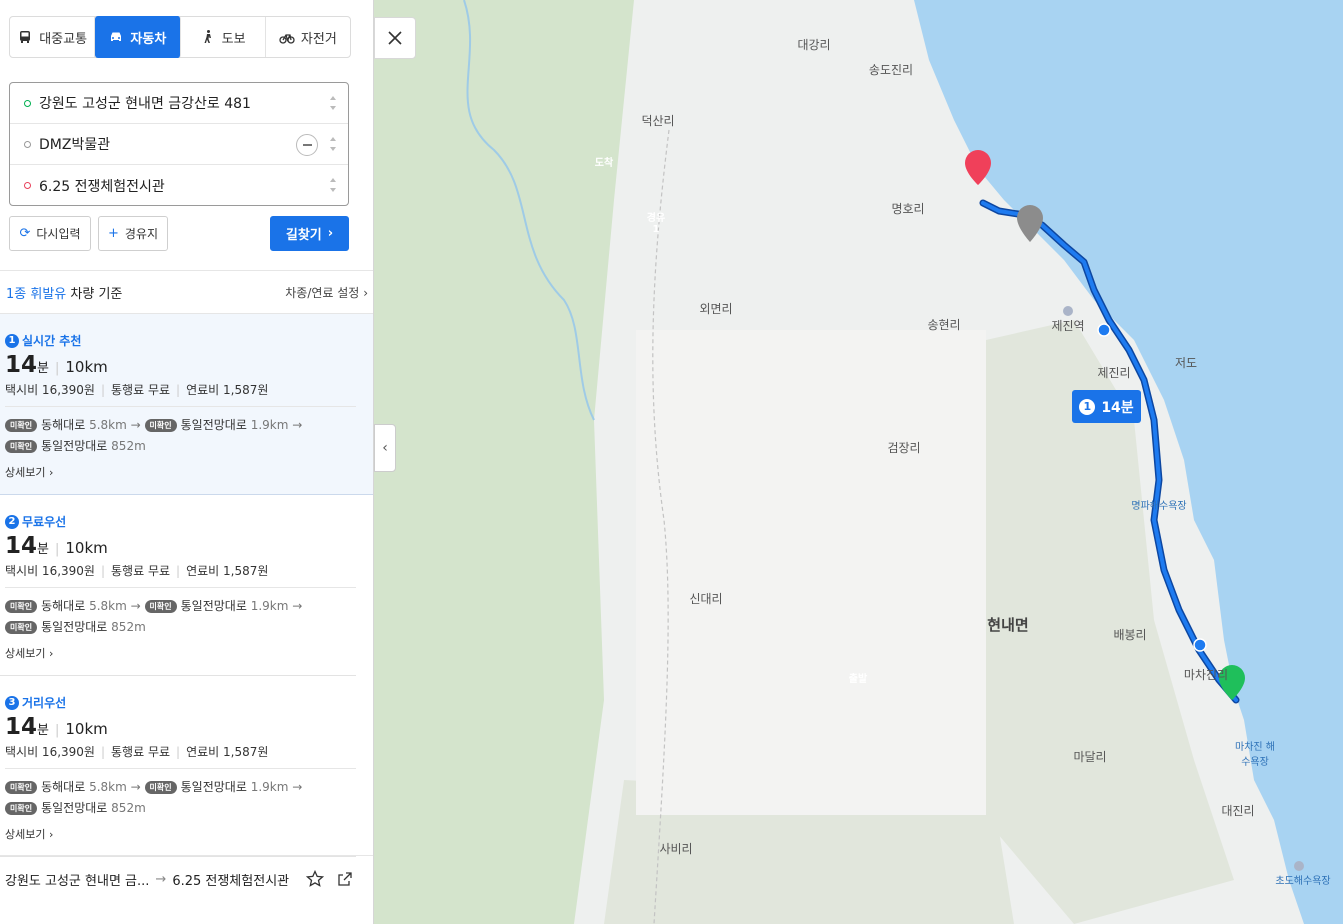 The image size is (1343, 924). Describe the element at coordinates (1117, 407) in the screenshot. I see `route-time-label: 14분` at that location.